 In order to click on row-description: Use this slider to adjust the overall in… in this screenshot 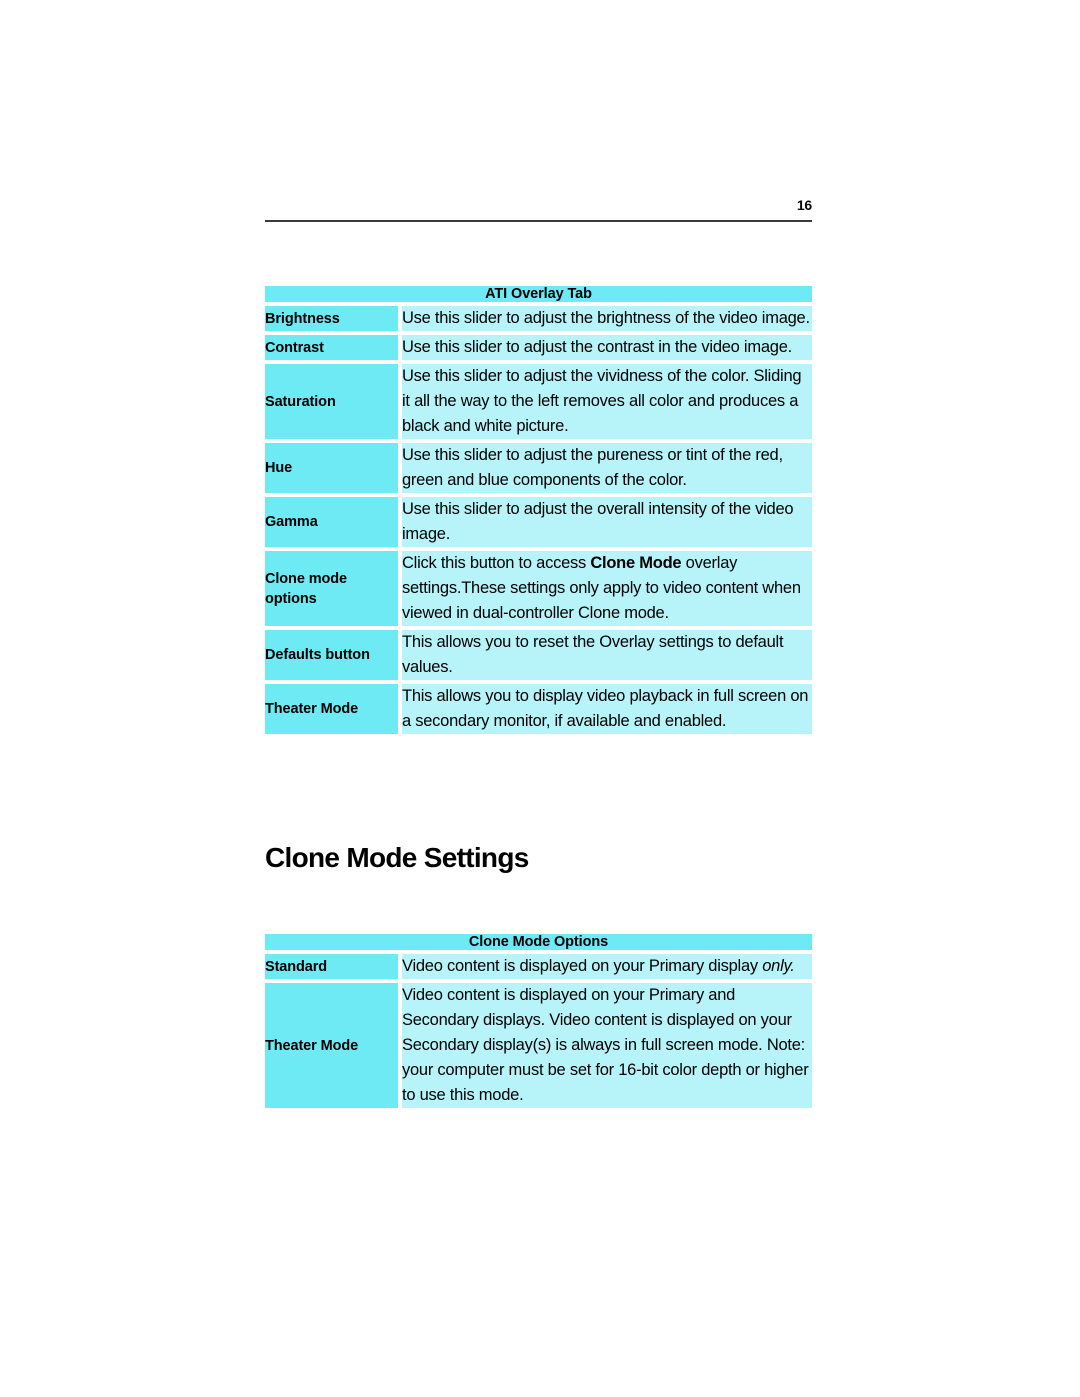, I will do `click(607, 522)`.